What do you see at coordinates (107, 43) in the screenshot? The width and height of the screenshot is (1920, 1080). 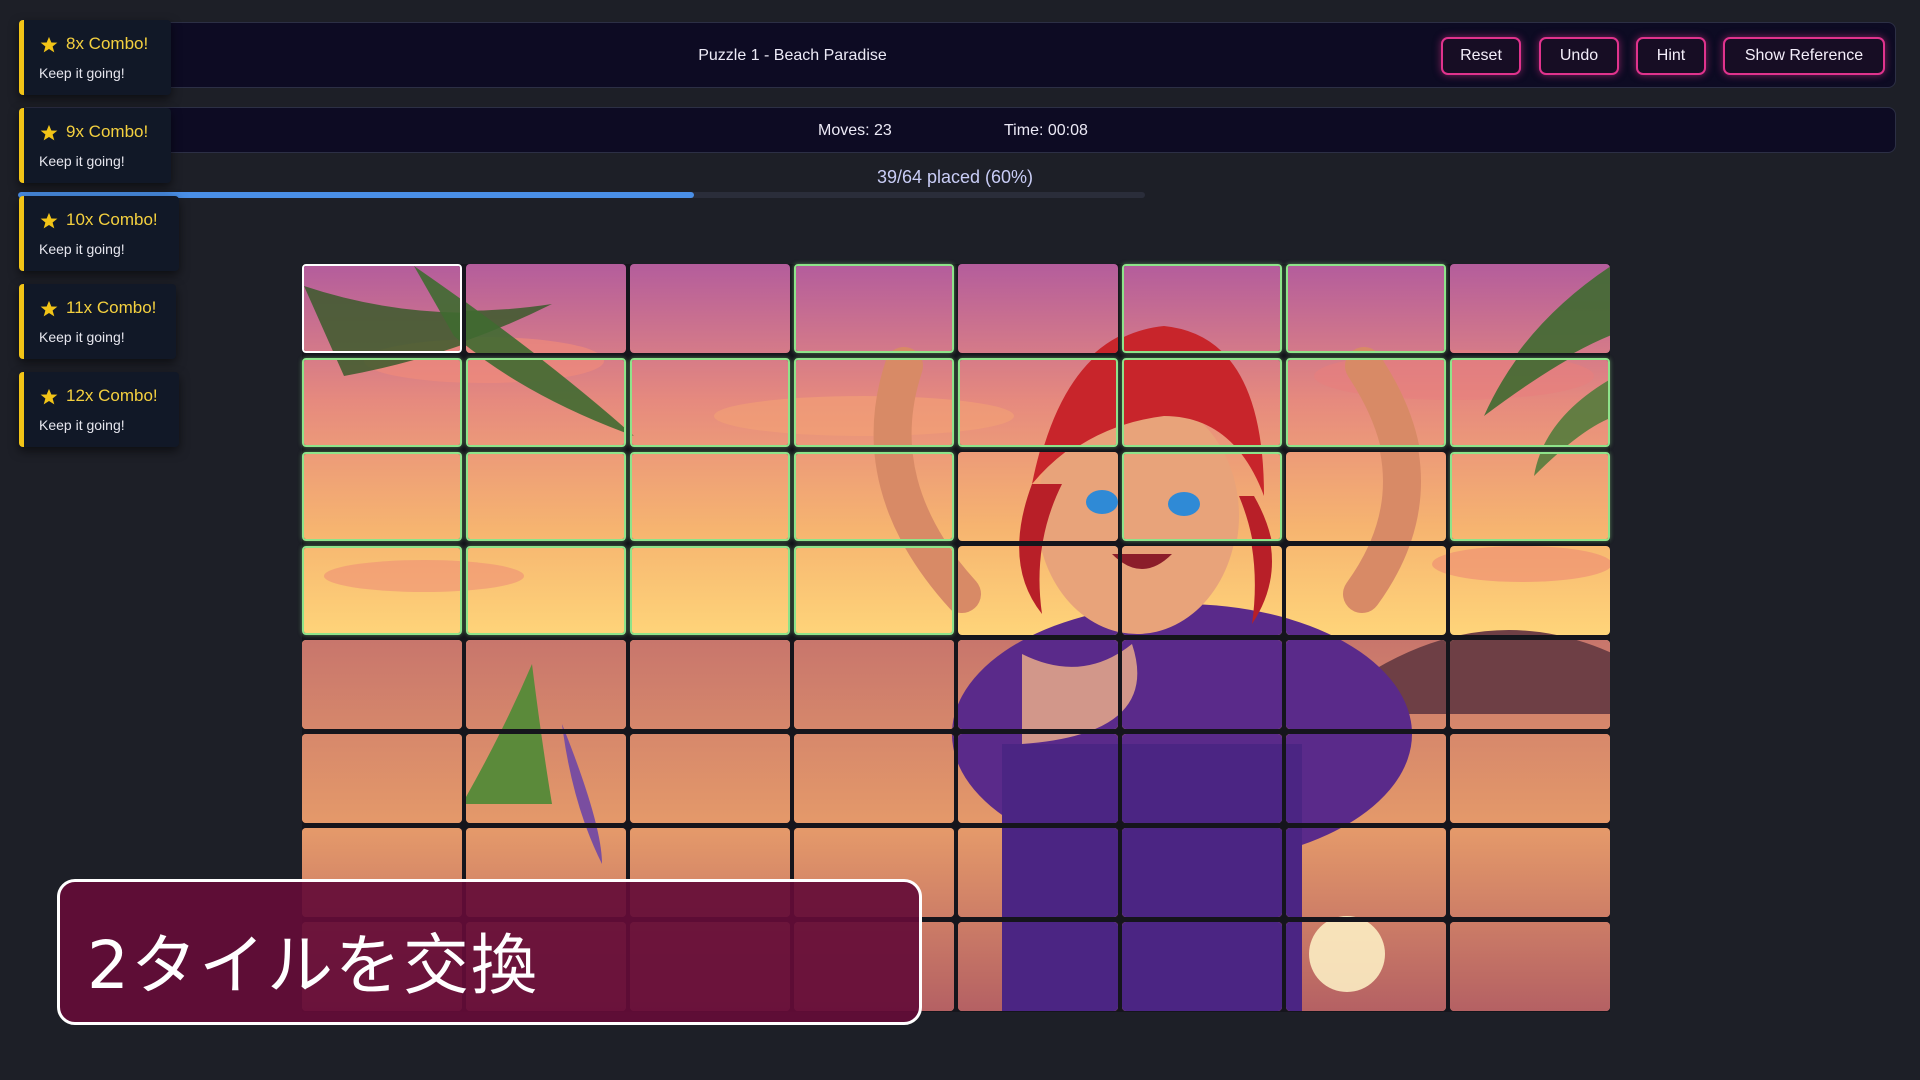 I see `combo-title: 8x Combo!` at bounding box center [107, 43].